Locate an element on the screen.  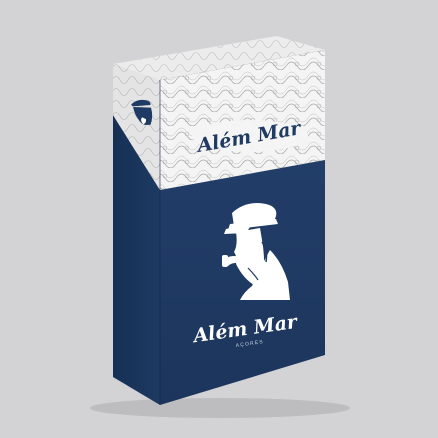
box-shadow is located at coordinates (220, 408).